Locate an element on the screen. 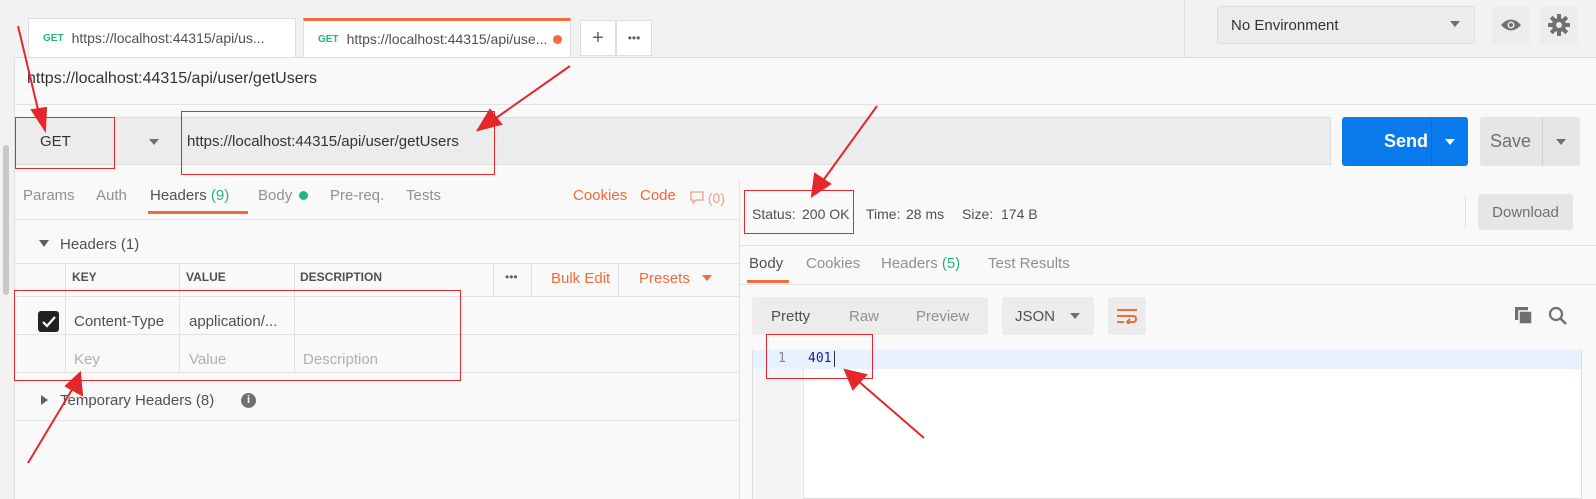 This screenshot has width=1596, height=499. arrow-to-url is located at coordinates (533, 92).